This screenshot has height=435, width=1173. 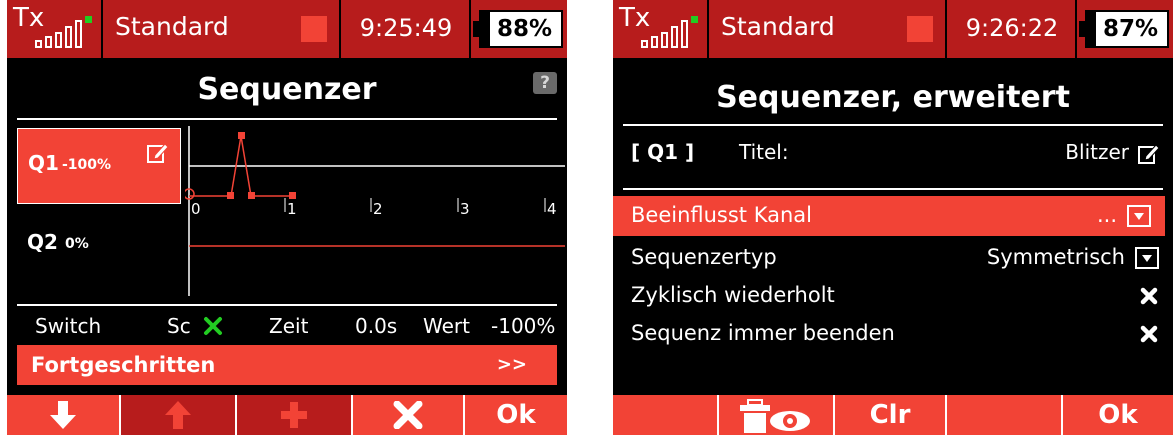 What do you see at coordinates (1097, 152) in the screenshot?
I see `title-value: Blitzer` at bounding box center [1097, 152].